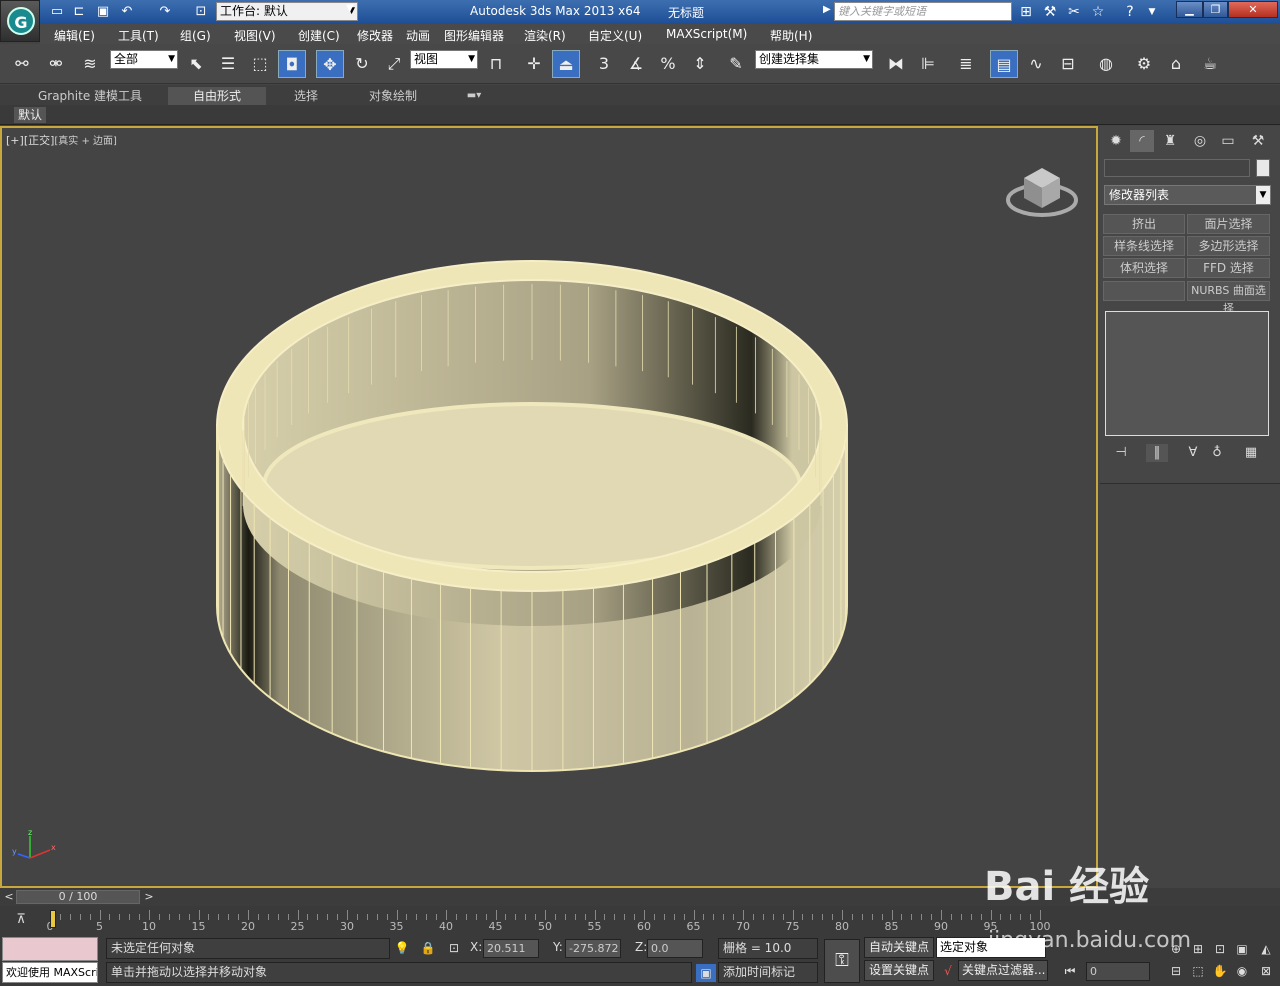 The height and width of the screenshot is (986, 1280). Describe the element at coordinates (1144, 291) in the screenshot. I see `empty-modifier-button` at that location.